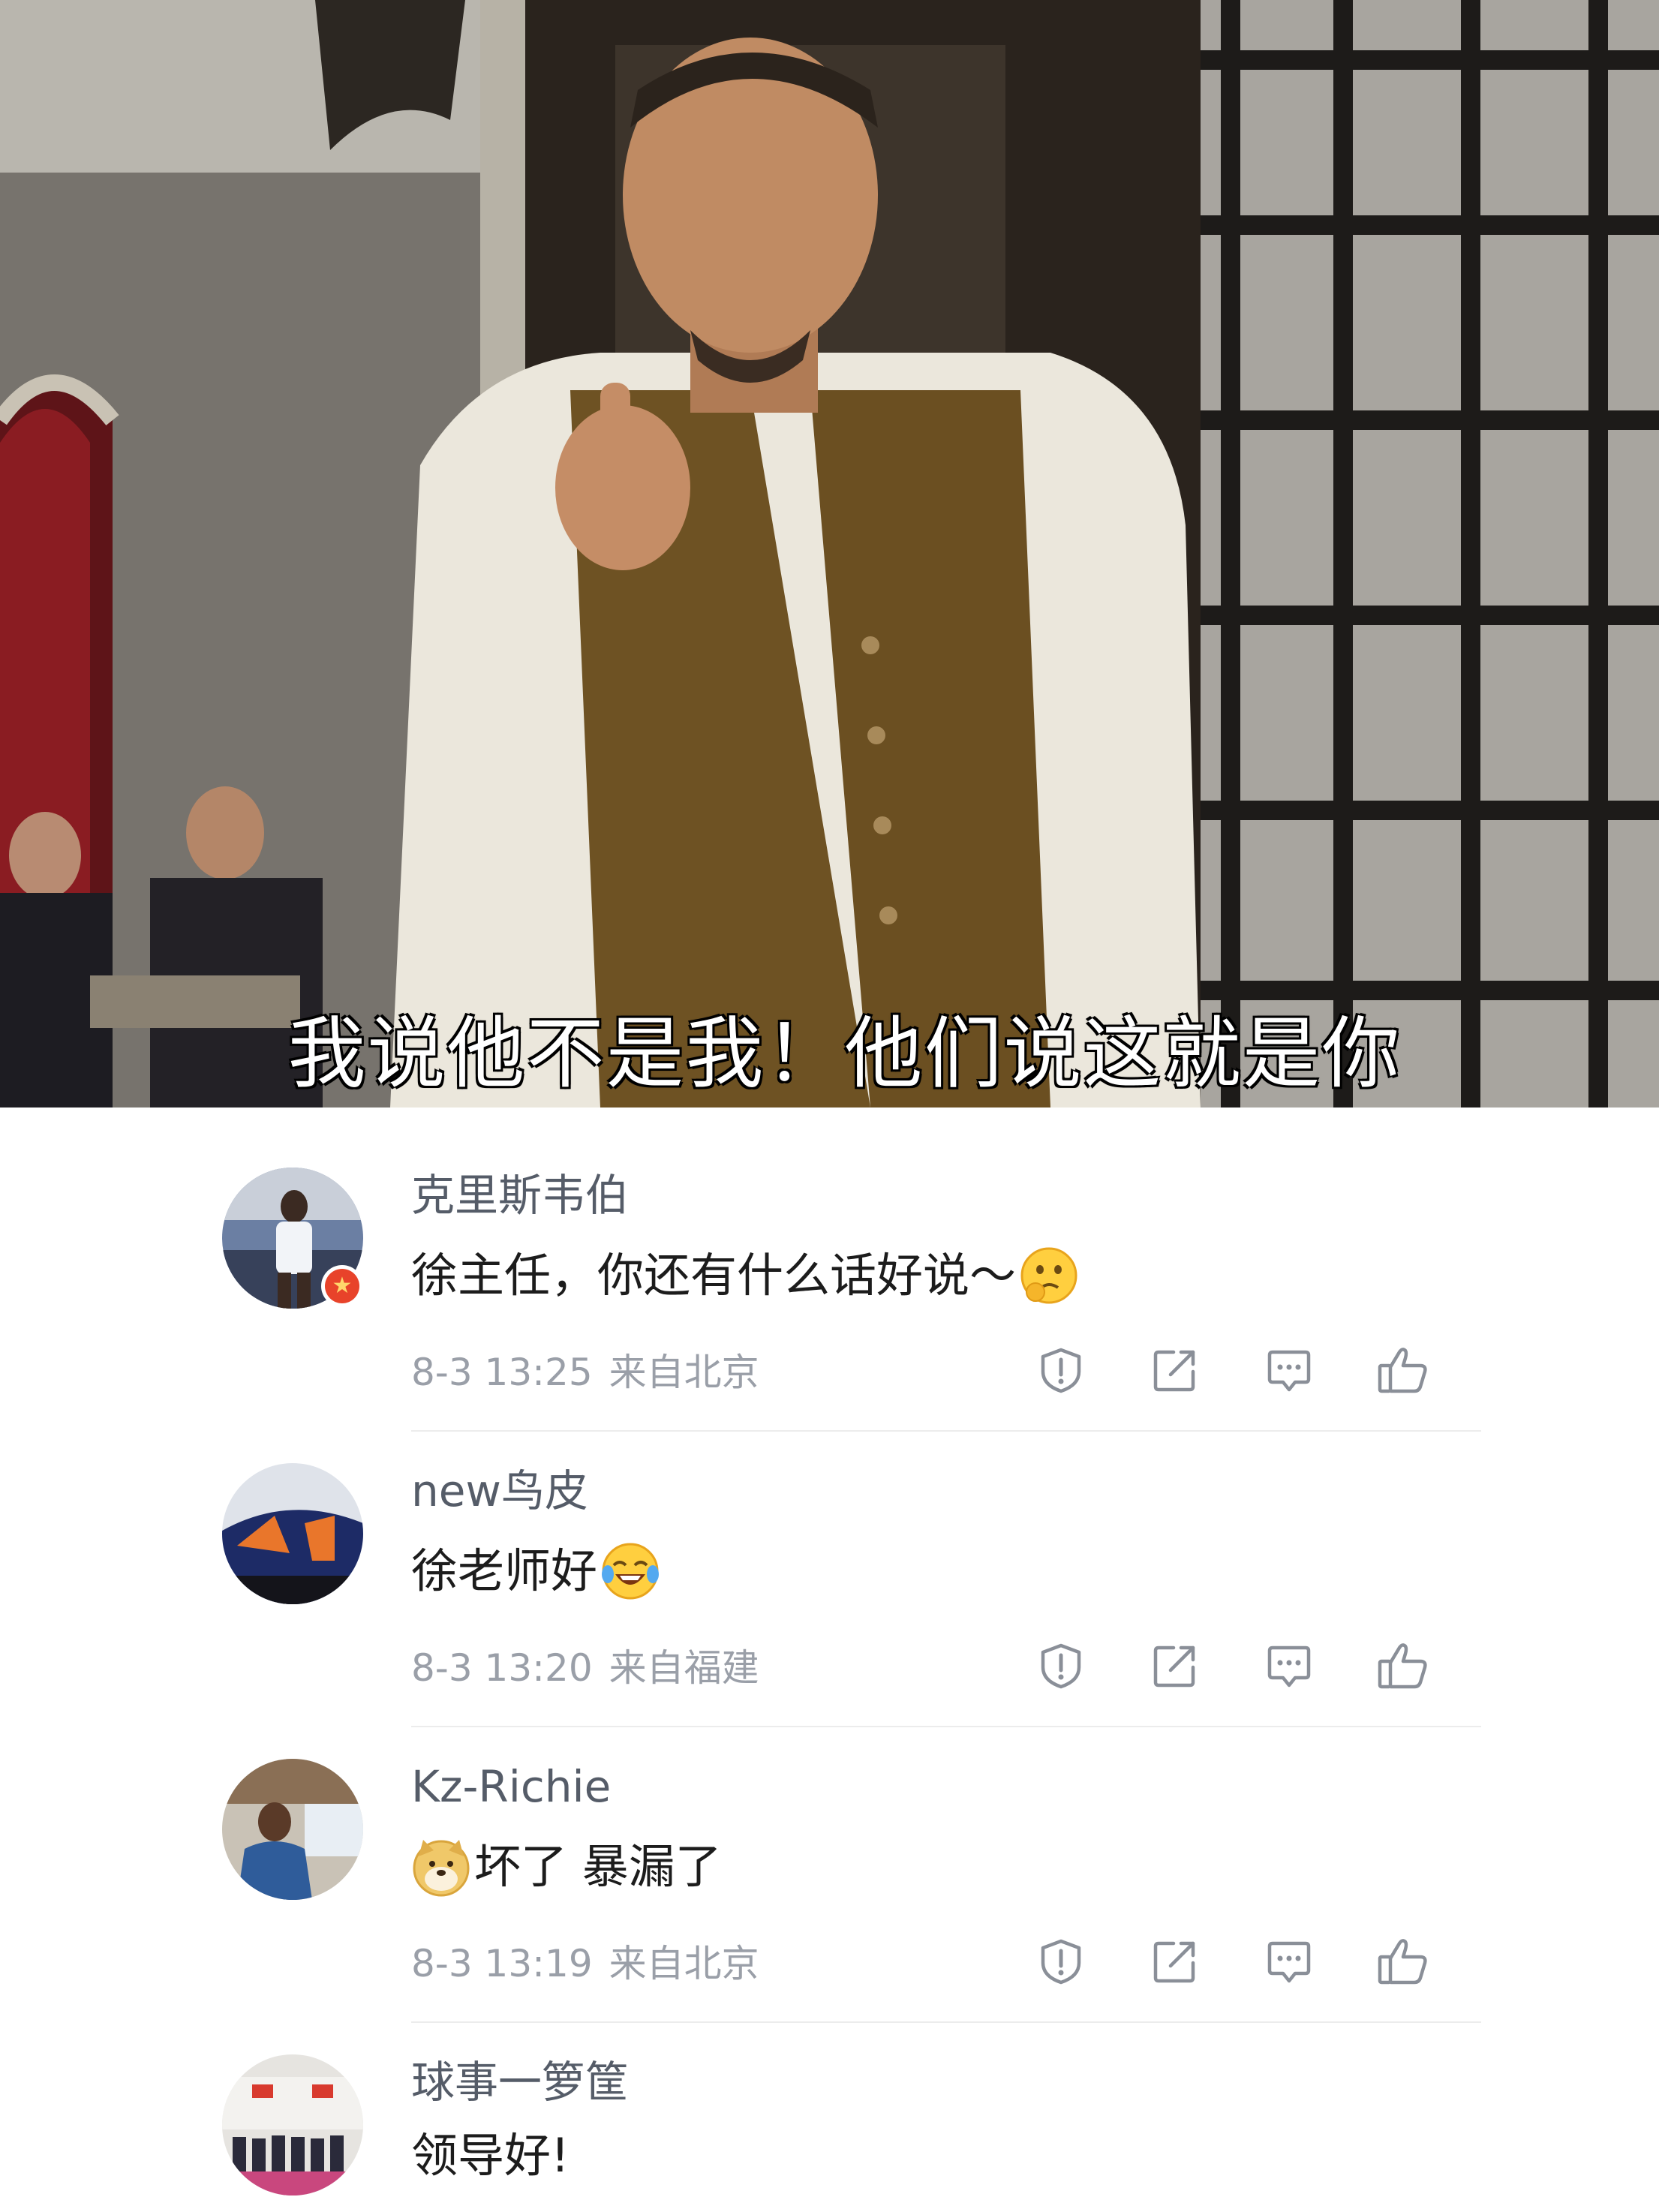  What do you see at coordinates (491, 2155) in the screenshot?
I see `comment-text: 领导好!` at bounding box center [491, 2155].